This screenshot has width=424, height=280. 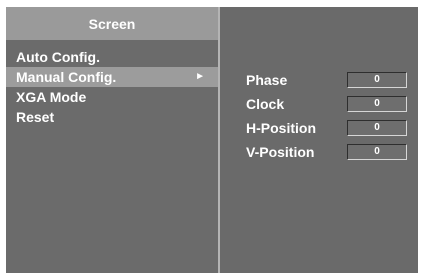 What do you see at coordinates (377, 80) in the screenshot?
I see `phase-value-field: 0` at bounding box center [377, 80].